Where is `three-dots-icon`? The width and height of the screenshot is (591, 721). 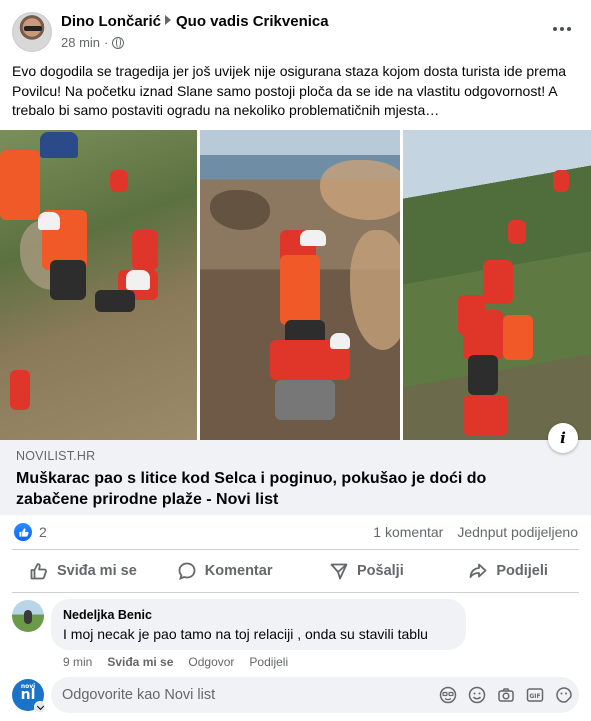
three-dots-icon is located at coordinates (555, 29).